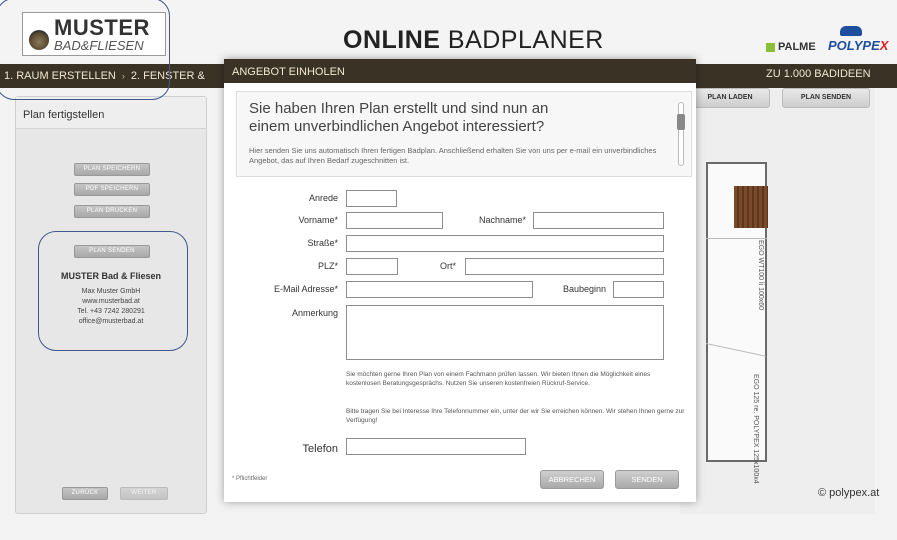 This screenshot has width=897, height=540. Describe the element at coordinates (85, 493) in the screenshot. I see `zurueck-button: ZURÜCK` at that location.